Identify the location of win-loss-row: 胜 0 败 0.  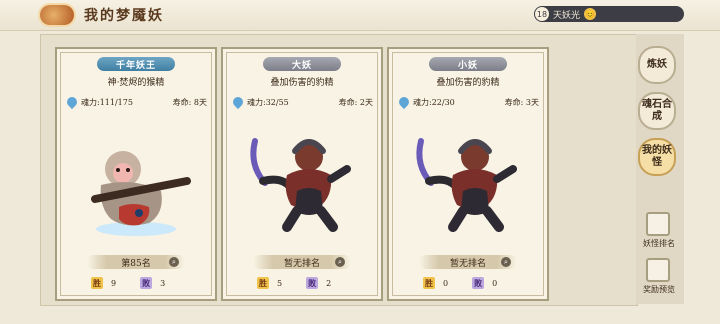
(473, 283).